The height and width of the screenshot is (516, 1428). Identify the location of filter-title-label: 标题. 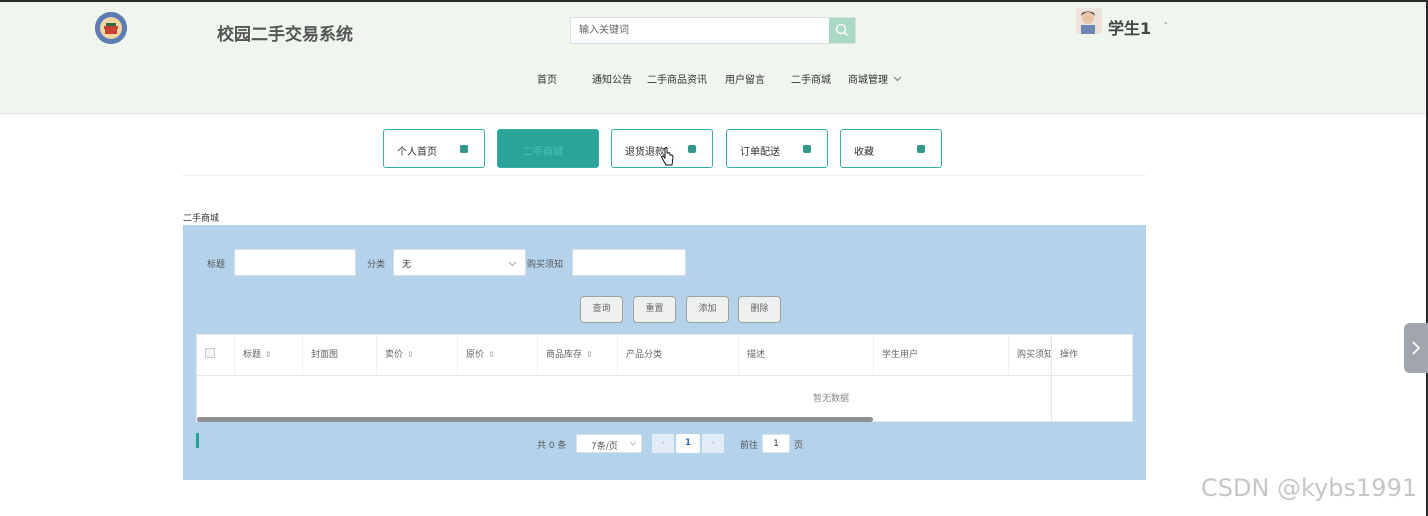
(216, 265).